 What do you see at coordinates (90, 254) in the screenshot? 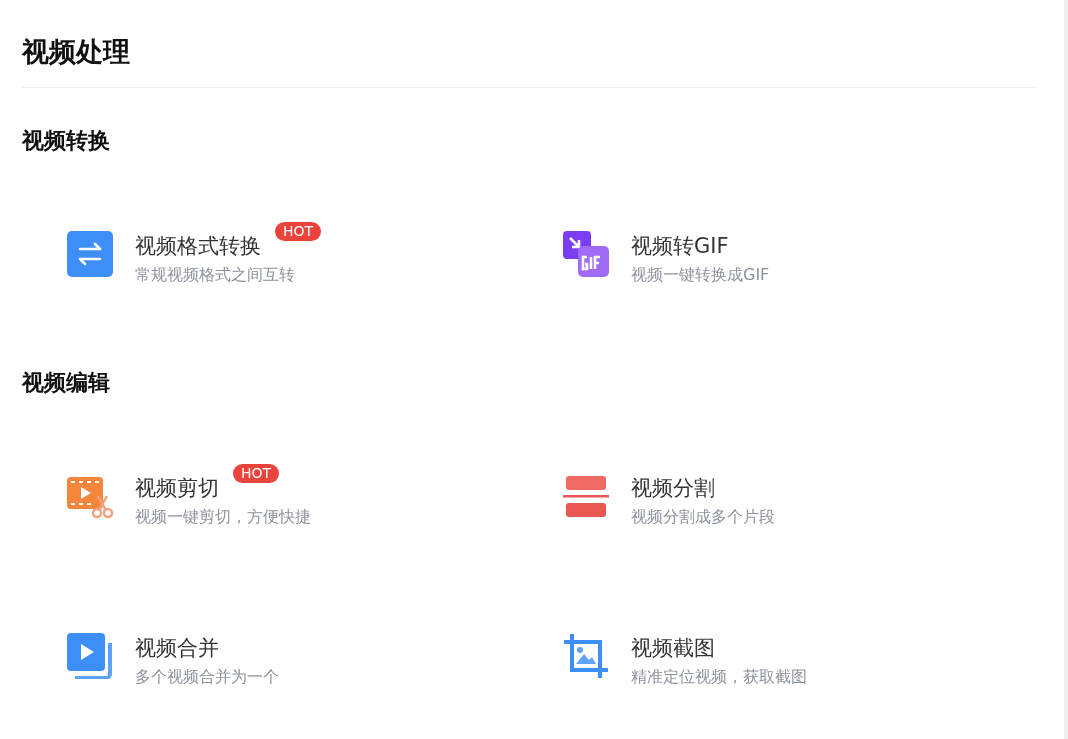
I see `convert-arrows-icon` at bounding box center [90, 254].